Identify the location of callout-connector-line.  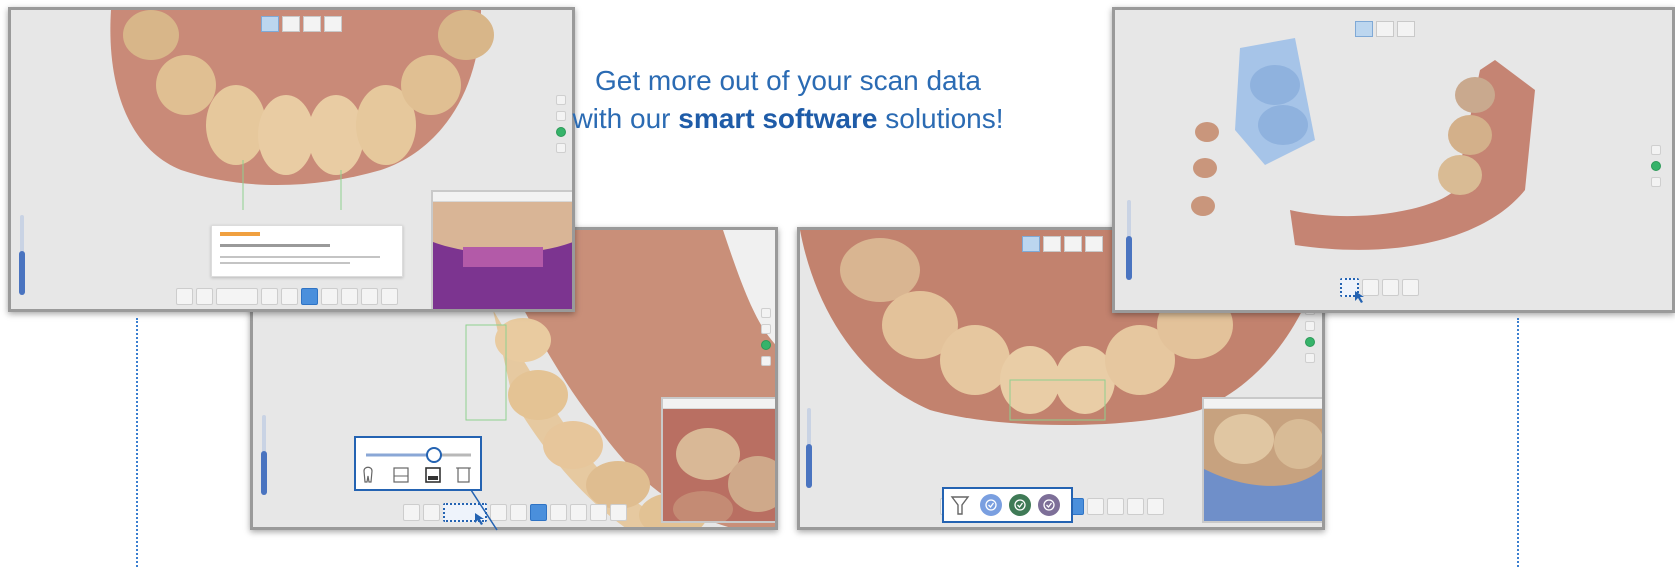
(484, 510).